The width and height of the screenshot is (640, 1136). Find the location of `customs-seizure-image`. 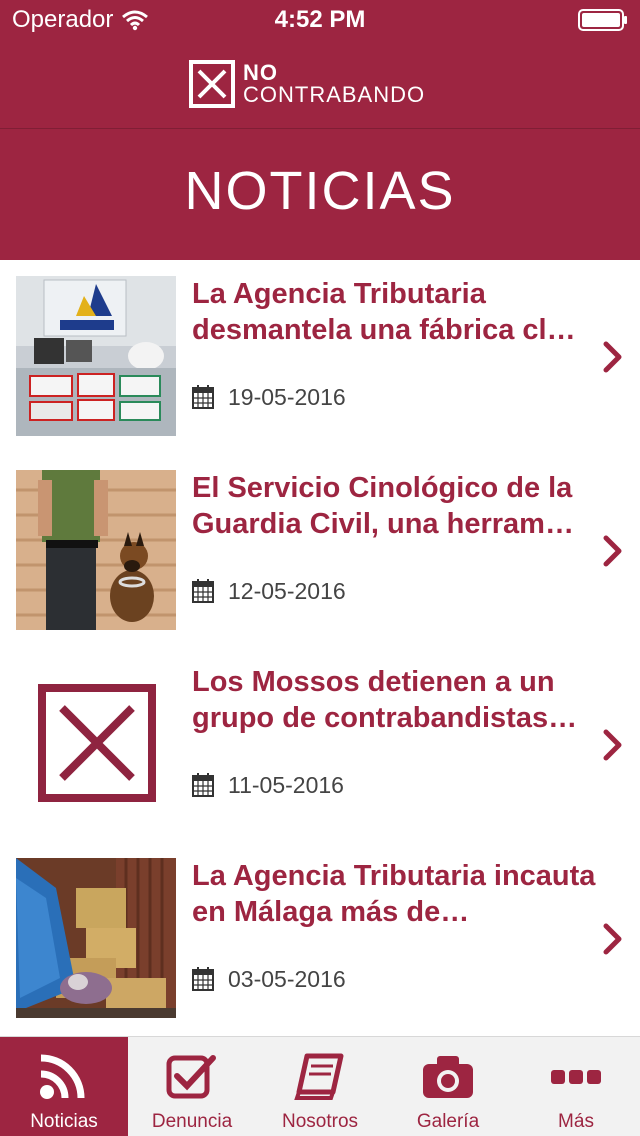

customs-seizure-image is located at coordinates (96, 356).